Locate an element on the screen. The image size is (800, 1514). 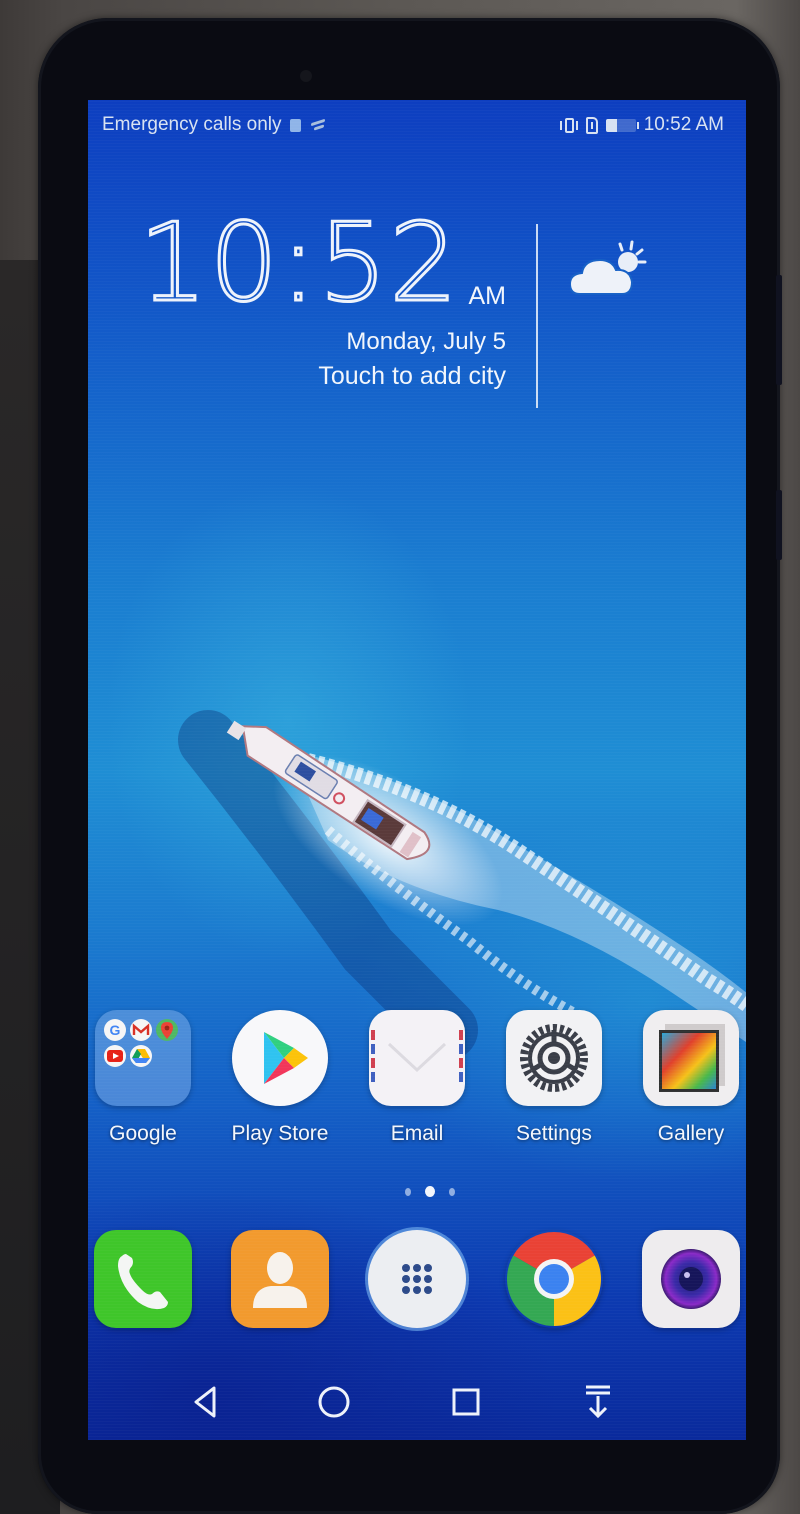
widget-divider is located at coordinates (537, 316).